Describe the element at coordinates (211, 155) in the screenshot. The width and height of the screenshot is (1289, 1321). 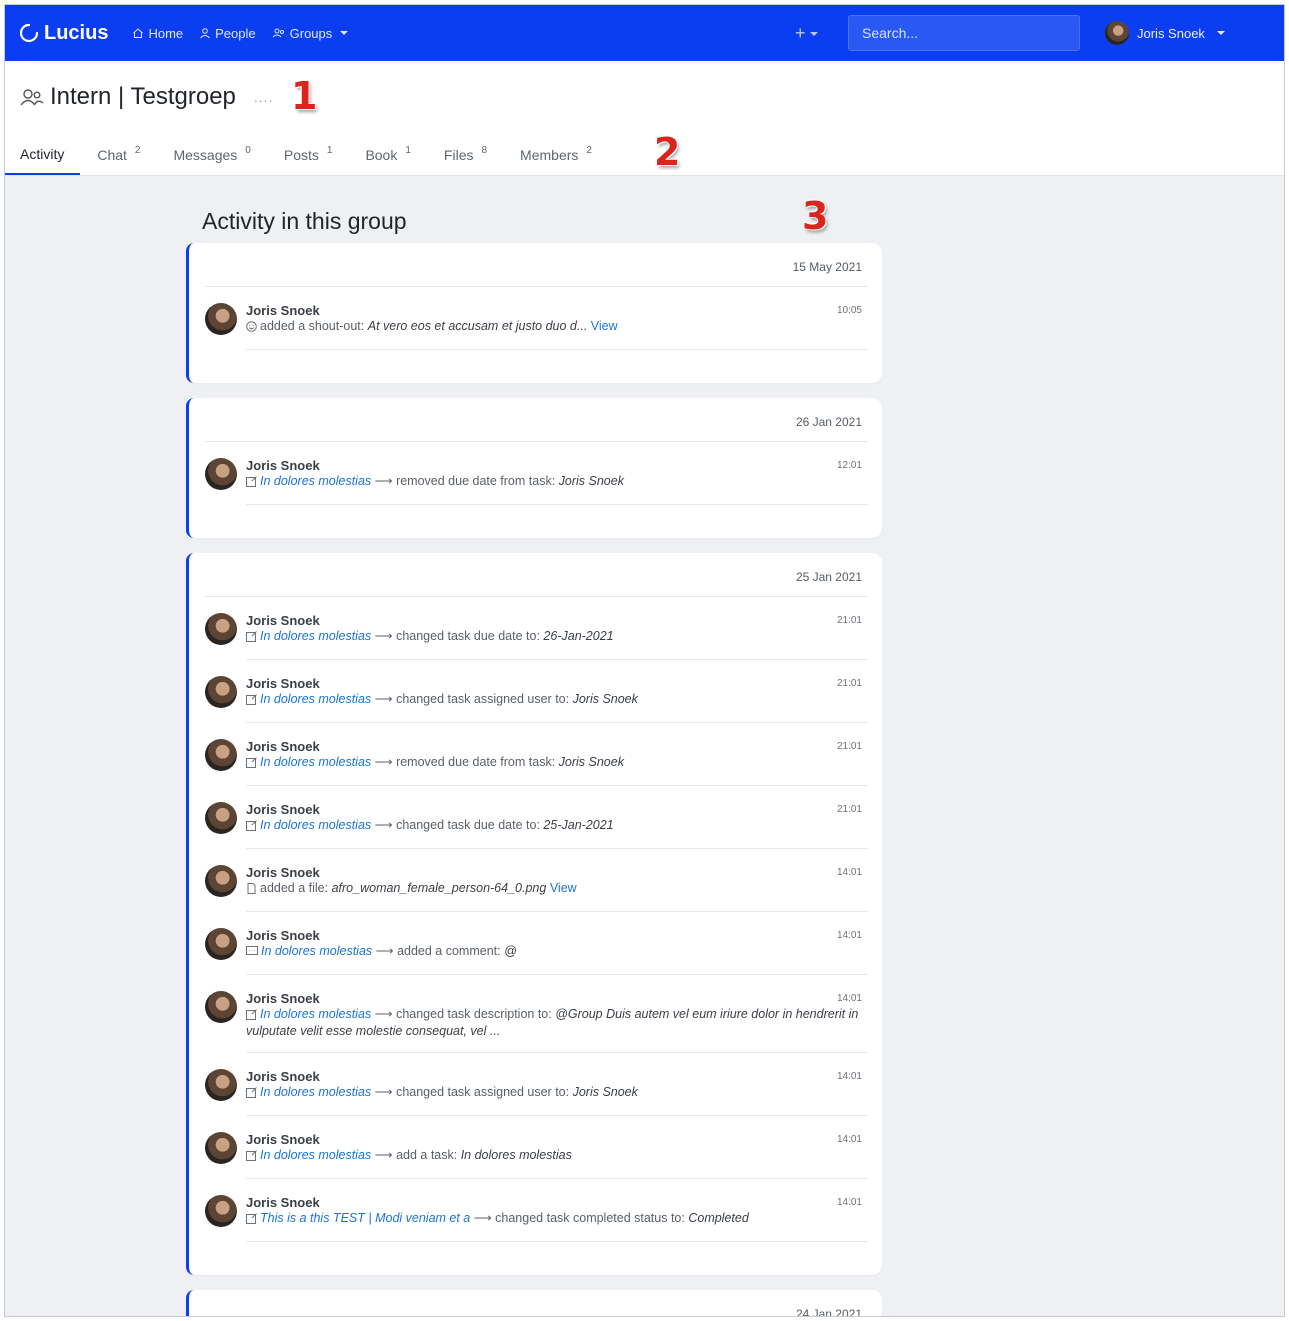
I see `tab-messages: Messages 0` at that location.